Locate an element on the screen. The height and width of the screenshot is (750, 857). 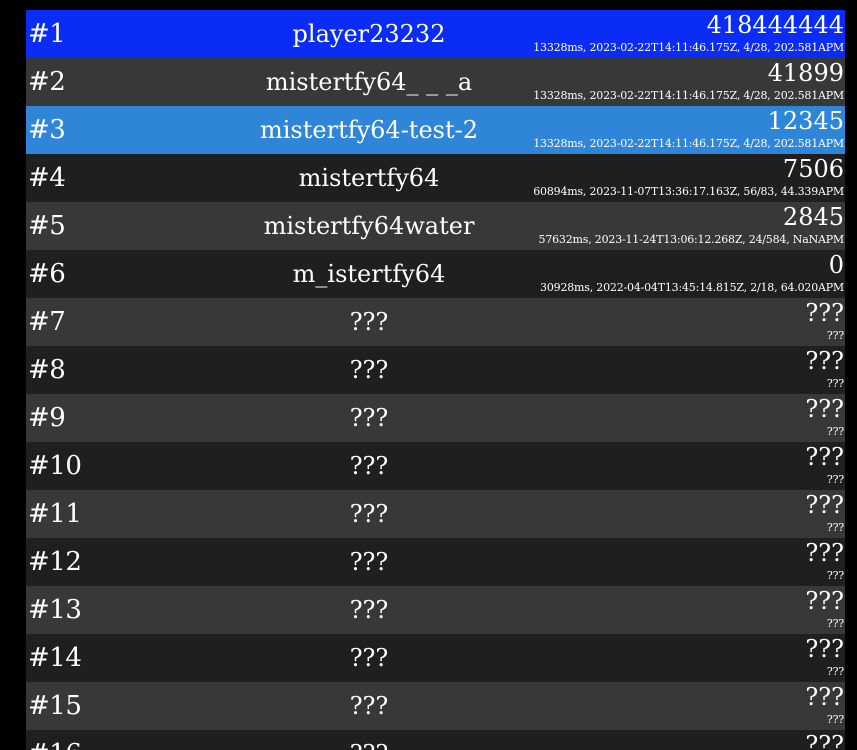
leaderboard-row-9: #9 ??? ??? ??? is located at coordinates (435, 418).